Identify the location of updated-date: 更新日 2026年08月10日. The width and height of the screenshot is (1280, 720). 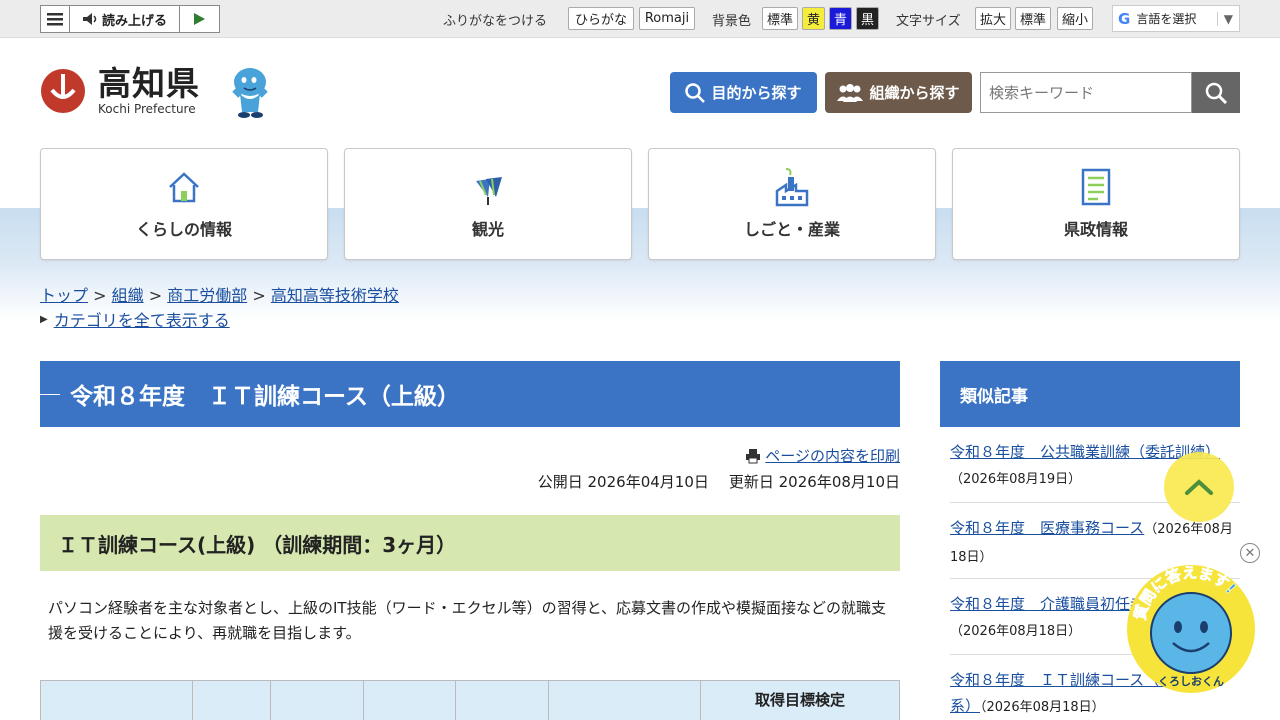
(814, 482).